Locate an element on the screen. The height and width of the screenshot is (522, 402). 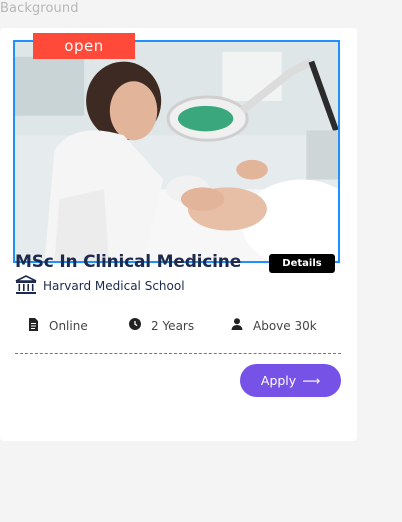
clock-icon is located at coordinates (135, 325).